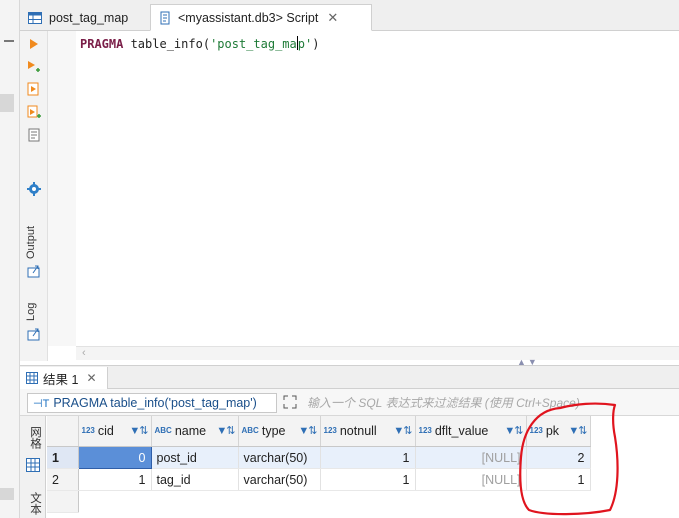  What do you see at coordinates (358, 431) in the screenshot?
I see `column-name: notnull` at bounding box center [358, 431].